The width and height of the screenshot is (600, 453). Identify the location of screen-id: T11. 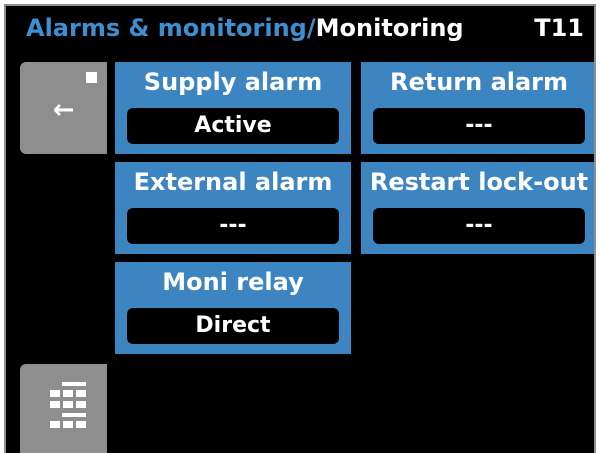
(559, 28).